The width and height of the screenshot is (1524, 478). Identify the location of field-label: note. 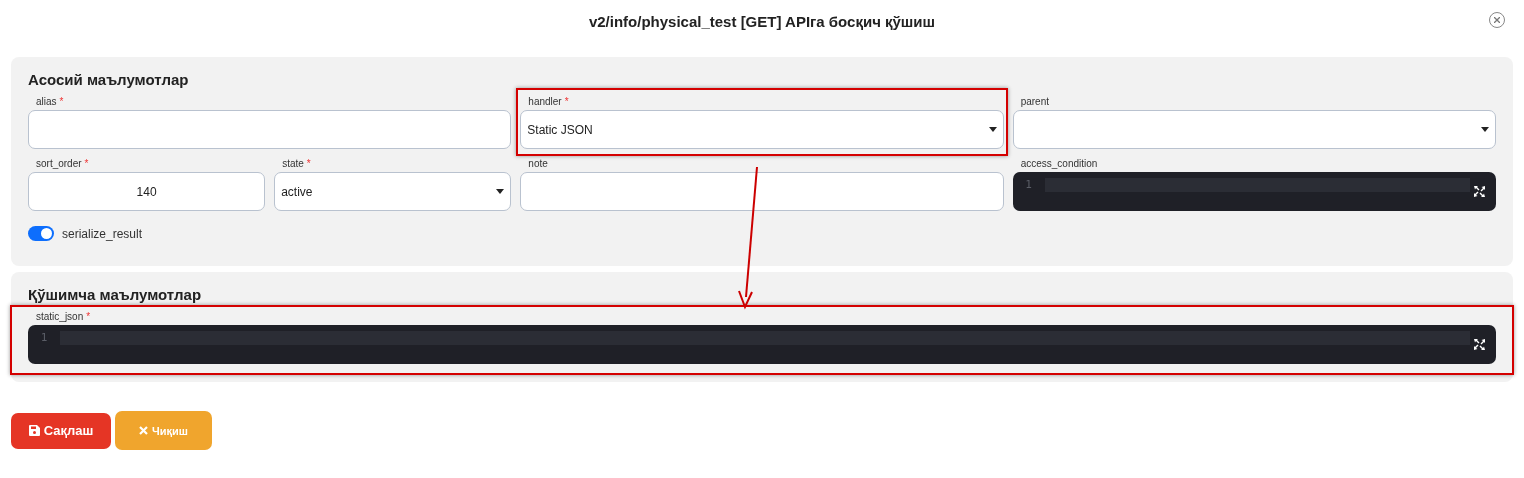
(538, 164).